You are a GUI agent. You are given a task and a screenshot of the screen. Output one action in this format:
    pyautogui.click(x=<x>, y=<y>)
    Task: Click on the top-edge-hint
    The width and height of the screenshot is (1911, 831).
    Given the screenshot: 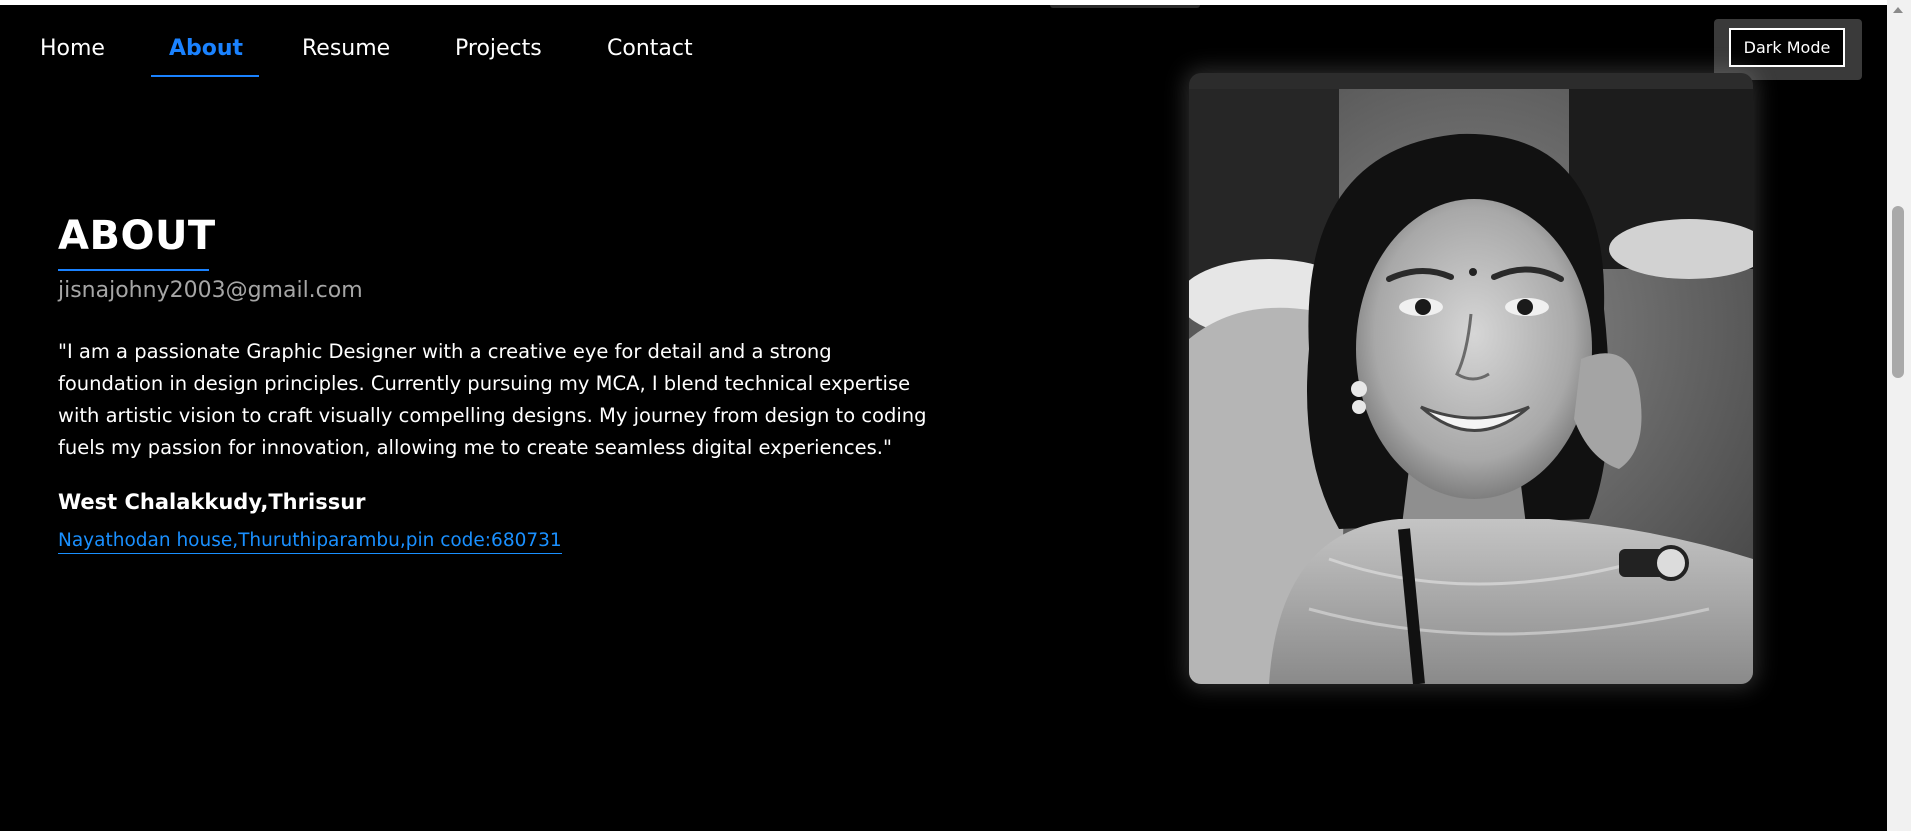 What is the action you would take?
    pyautogui.click(x=1125, y=6)
    